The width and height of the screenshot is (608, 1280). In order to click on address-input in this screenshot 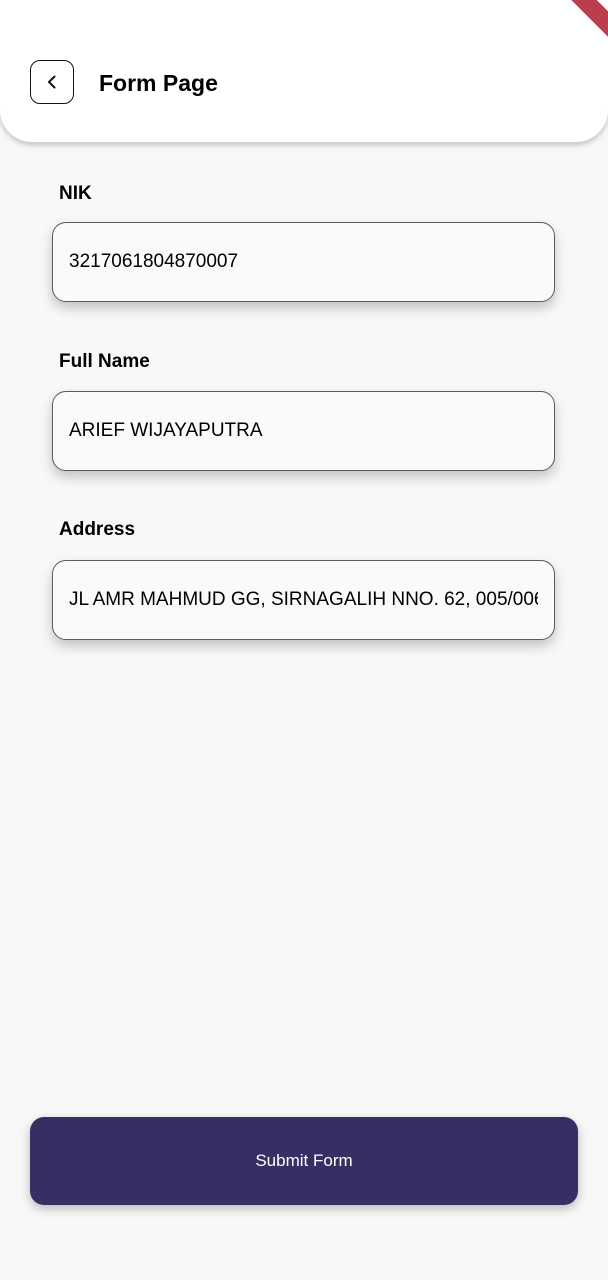, I will do `click(303, 600)`.